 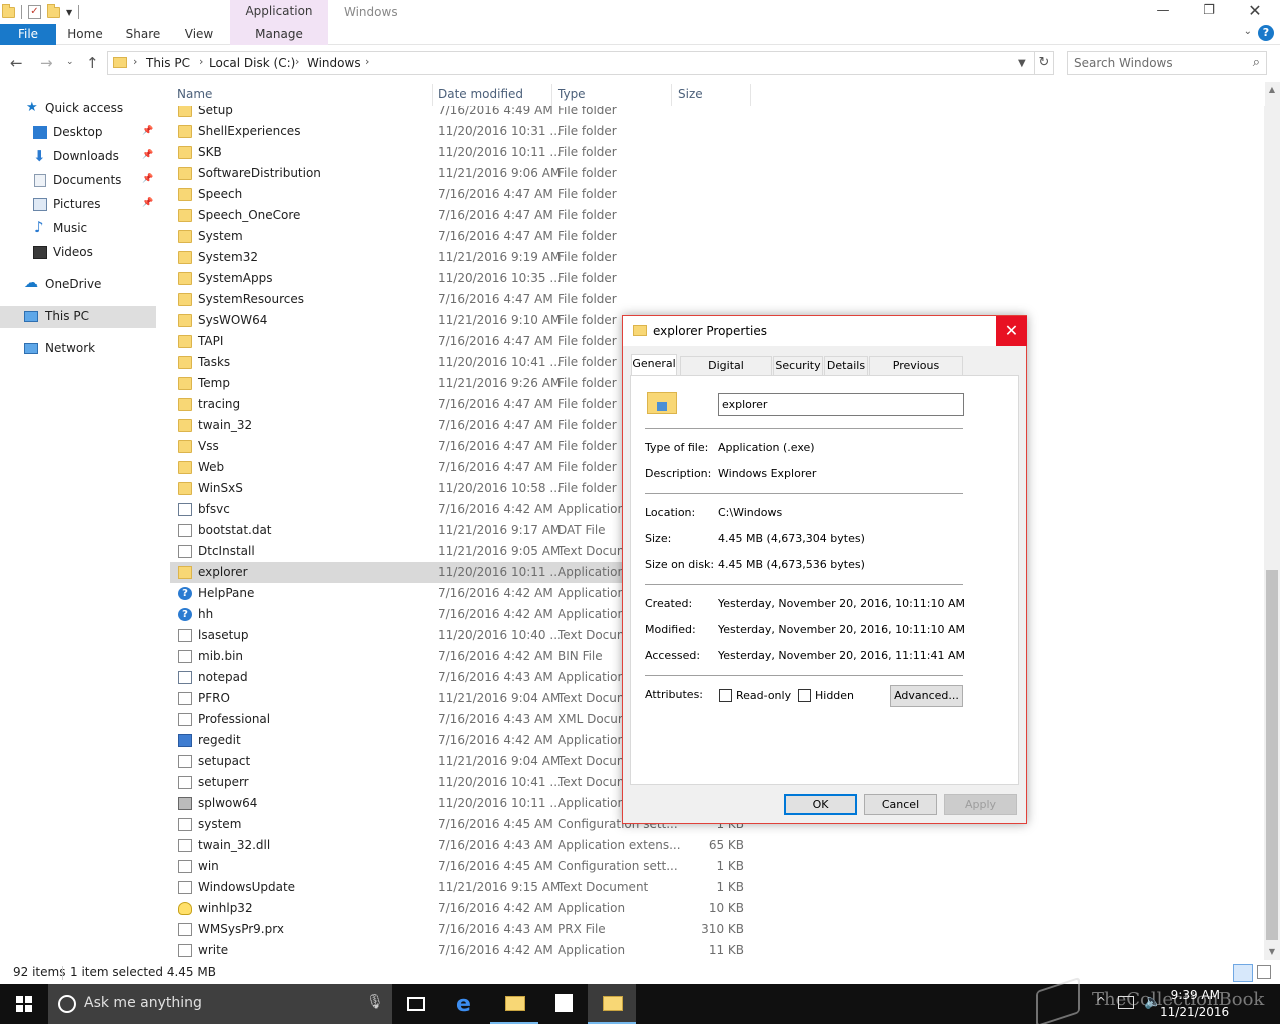 I want to click on tab-general: General, so click(x=654, y=365).